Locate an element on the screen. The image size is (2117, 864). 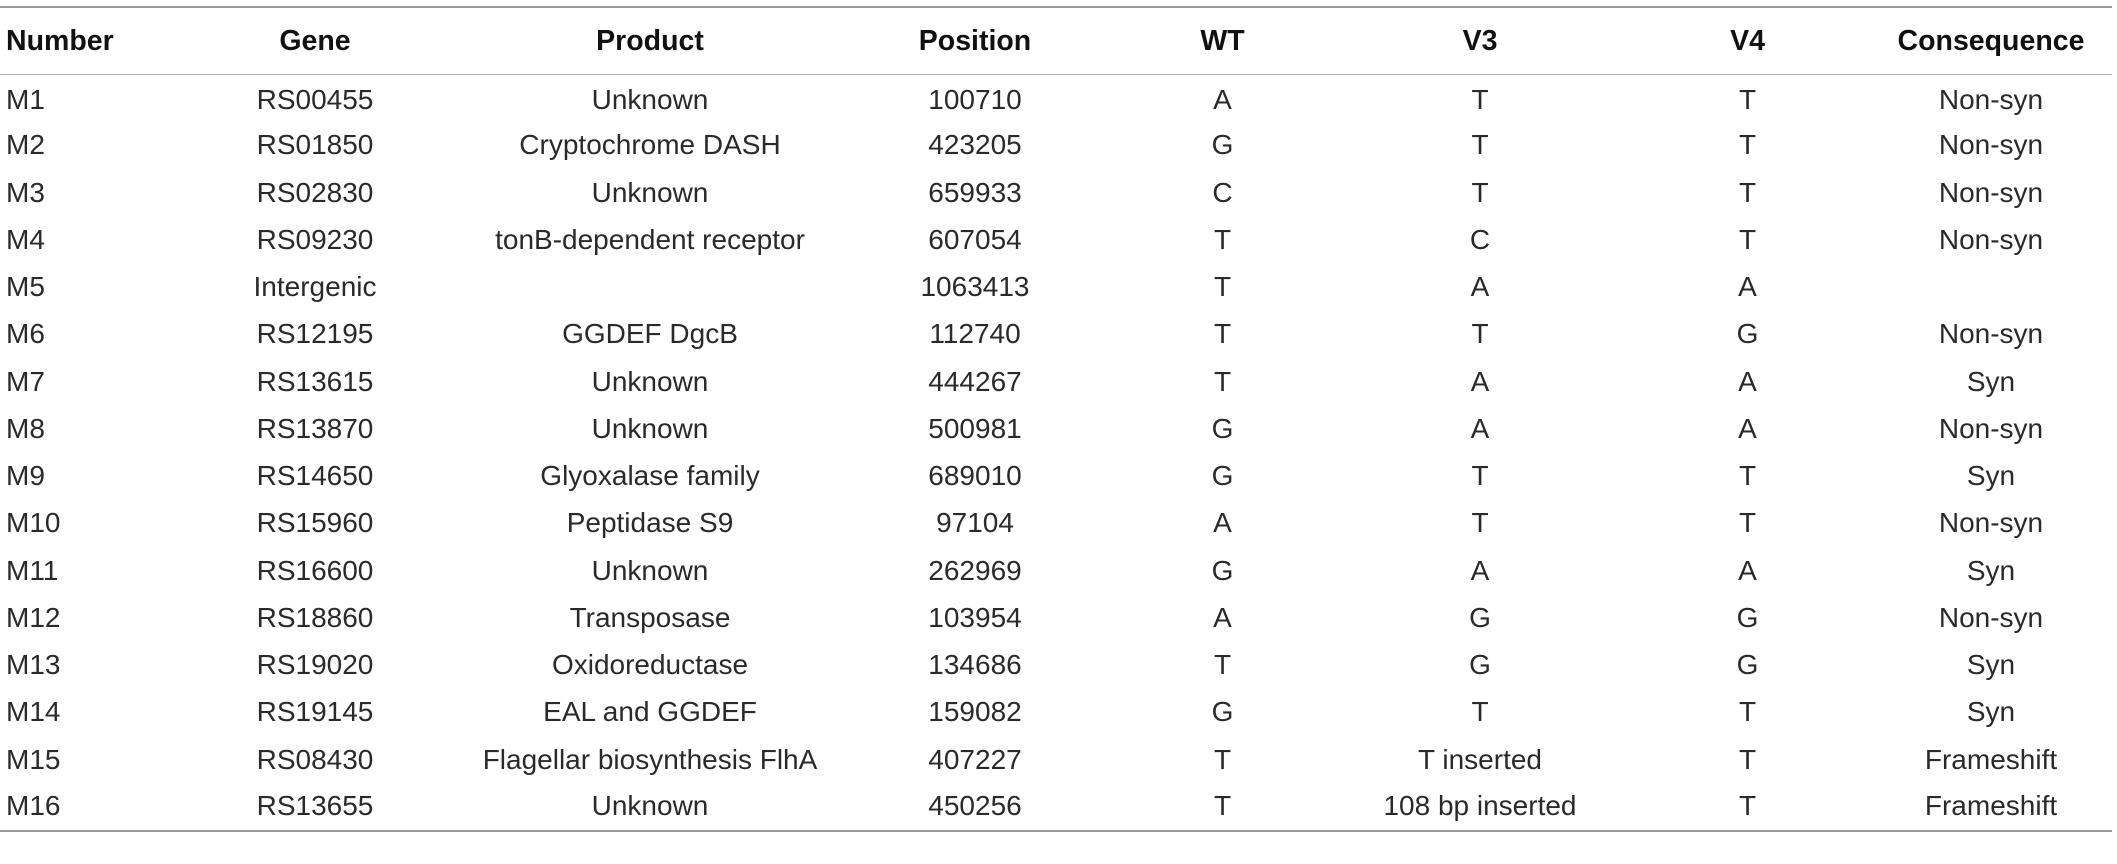
cell-gene: RS01850 is located at coordinates (315, 145).